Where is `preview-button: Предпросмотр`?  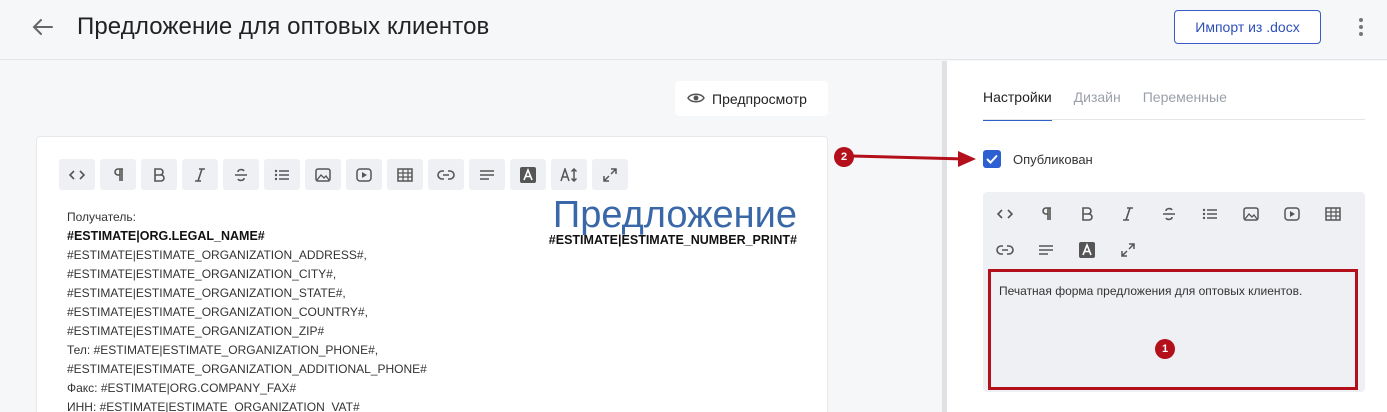 preview-button: Предпросмотр is located at coordinates (751, 98).